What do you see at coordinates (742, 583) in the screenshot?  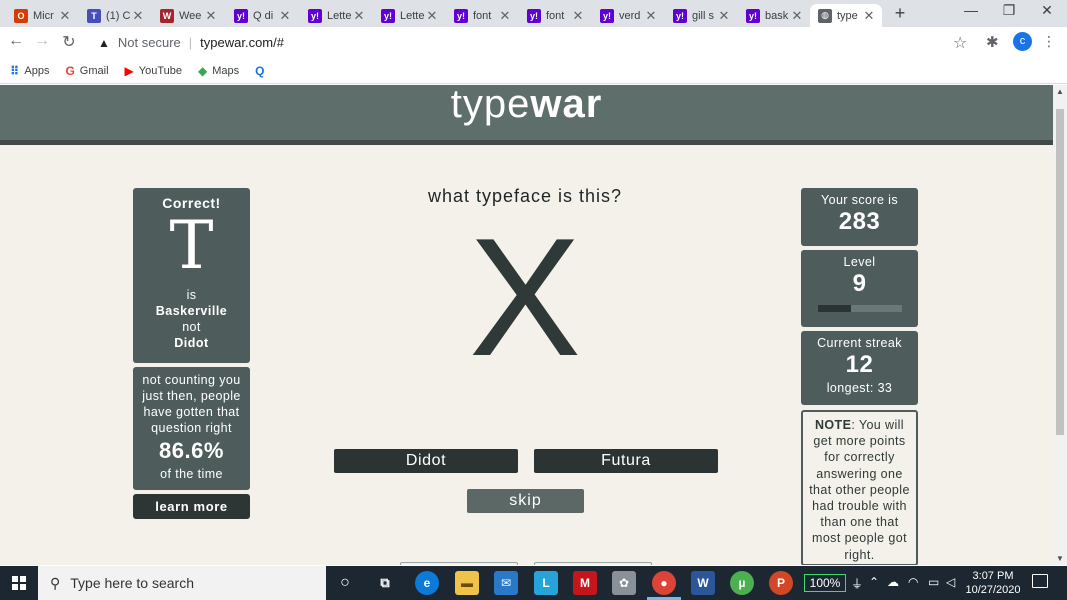 I see `utorrent-icon: µ` at bounding box center [742, 583].